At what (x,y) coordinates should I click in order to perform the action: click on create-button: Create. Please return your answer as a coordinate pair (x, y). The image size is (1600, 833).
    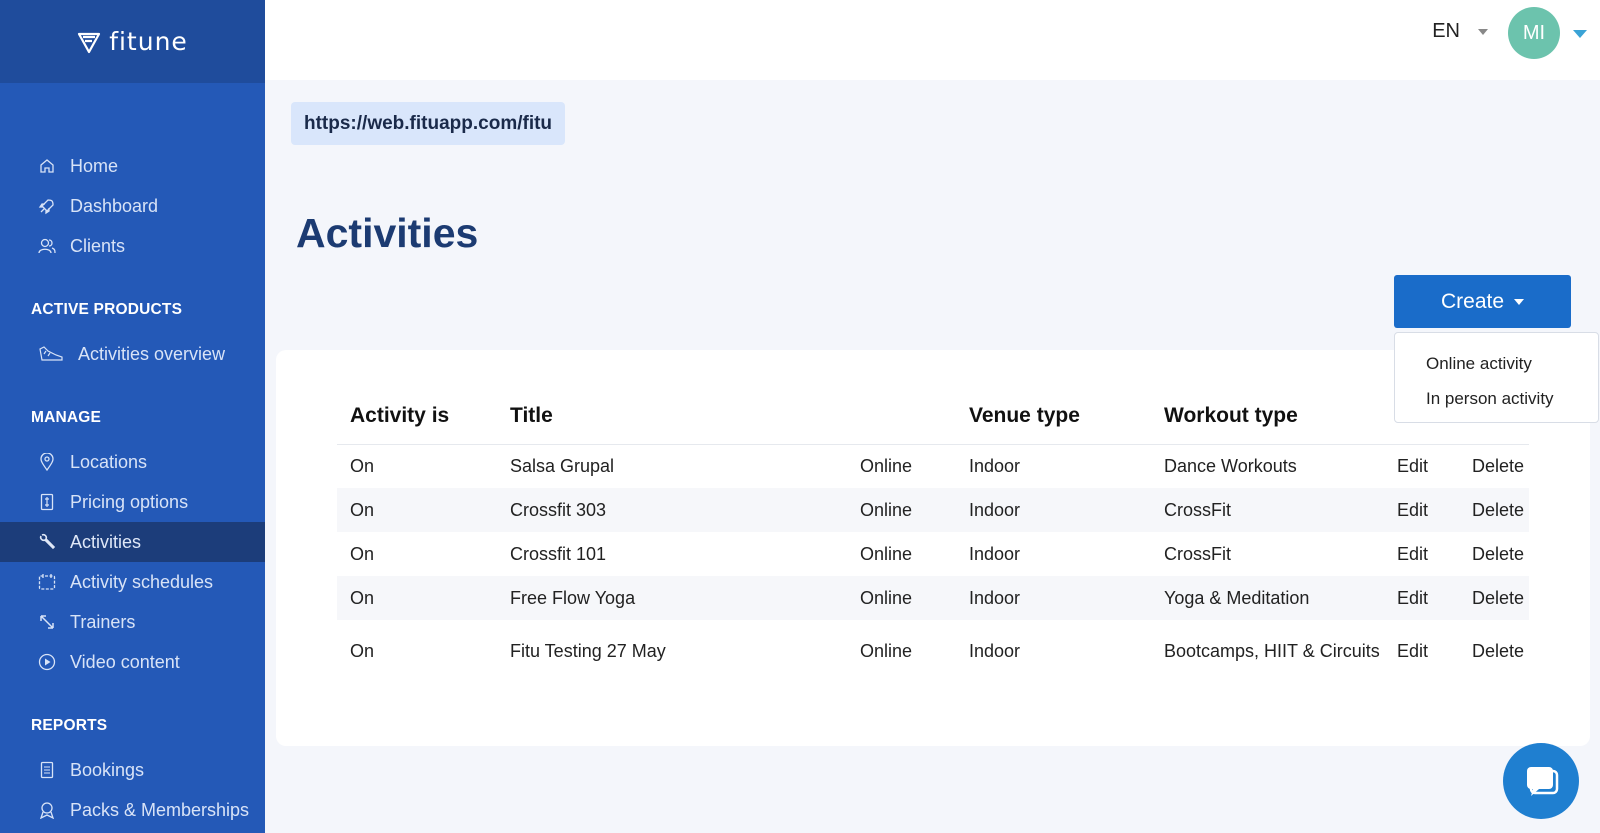
    Looking at the image, I should click on (1482, 301).